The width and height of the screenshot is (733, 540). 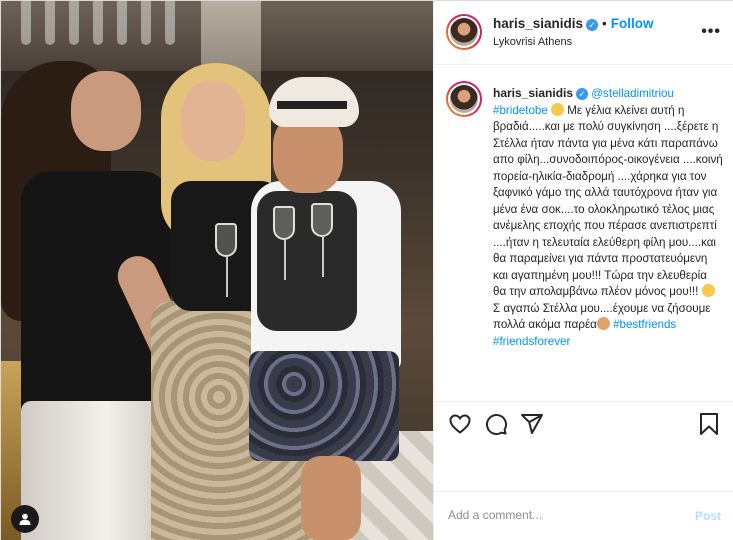 What do you see at coordinates (533, 93) in the screenshot?
I see `caption-username: haris_sianidis` at bounding box center [533, 93].